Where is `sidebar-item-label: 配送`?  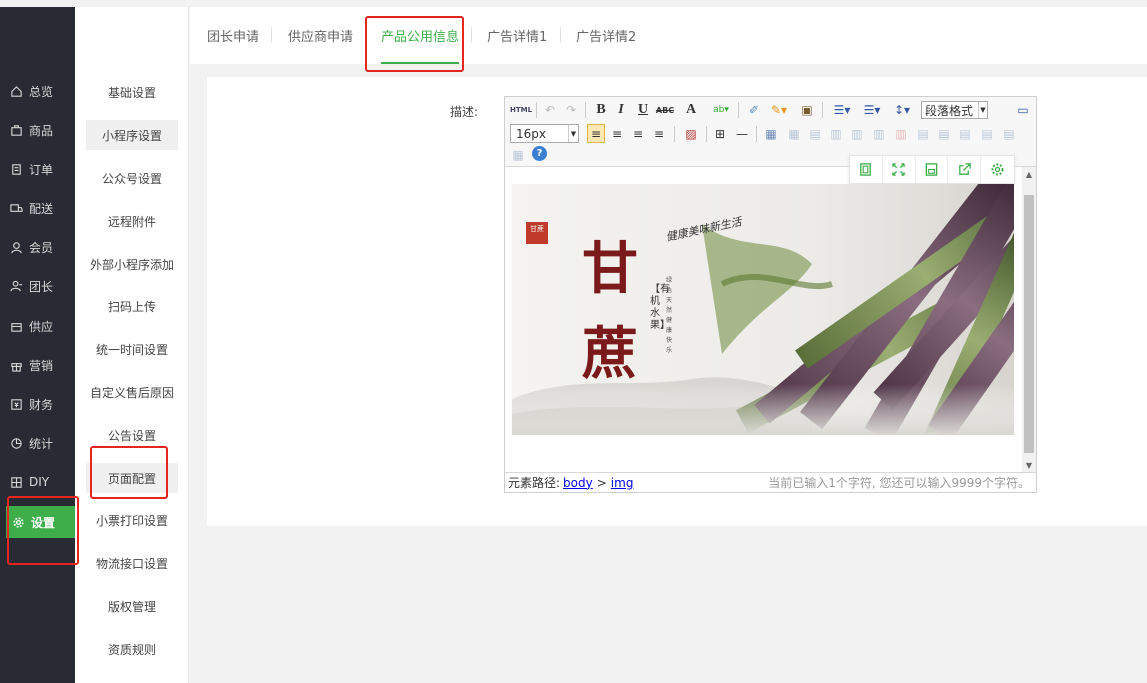
sidebar-item-label: 配送 is located at coordinates (41, 208).